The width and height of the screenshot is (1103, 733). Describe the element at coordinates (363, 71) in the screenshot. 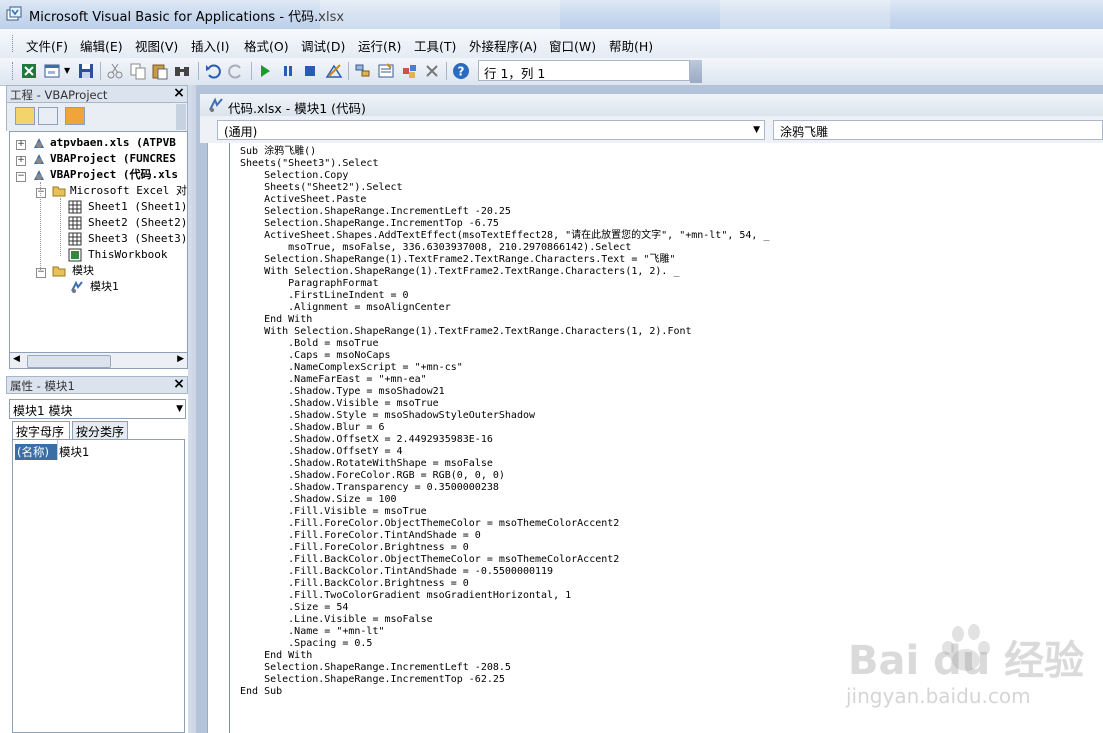

I see `project-explorer-icon` at that location.